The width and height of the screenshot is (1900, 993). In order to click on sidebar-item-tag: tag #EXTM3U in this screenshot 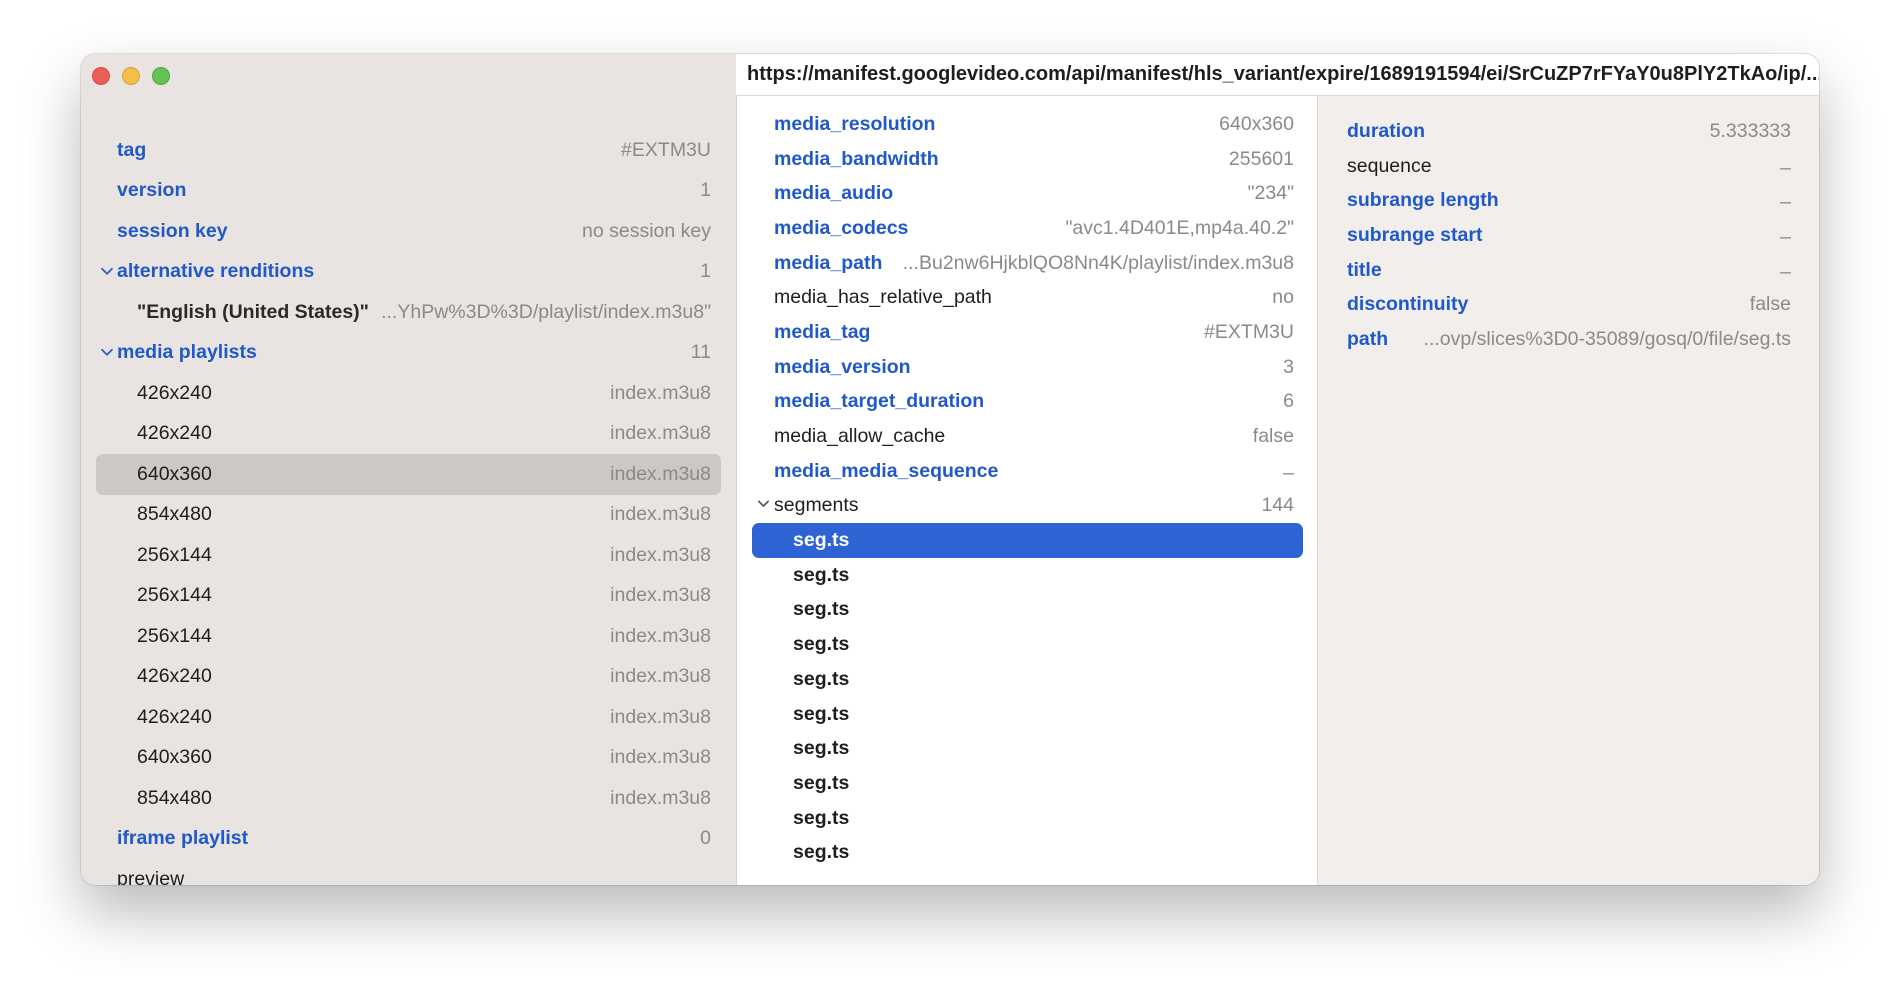, I will do `click(408, 150)`.